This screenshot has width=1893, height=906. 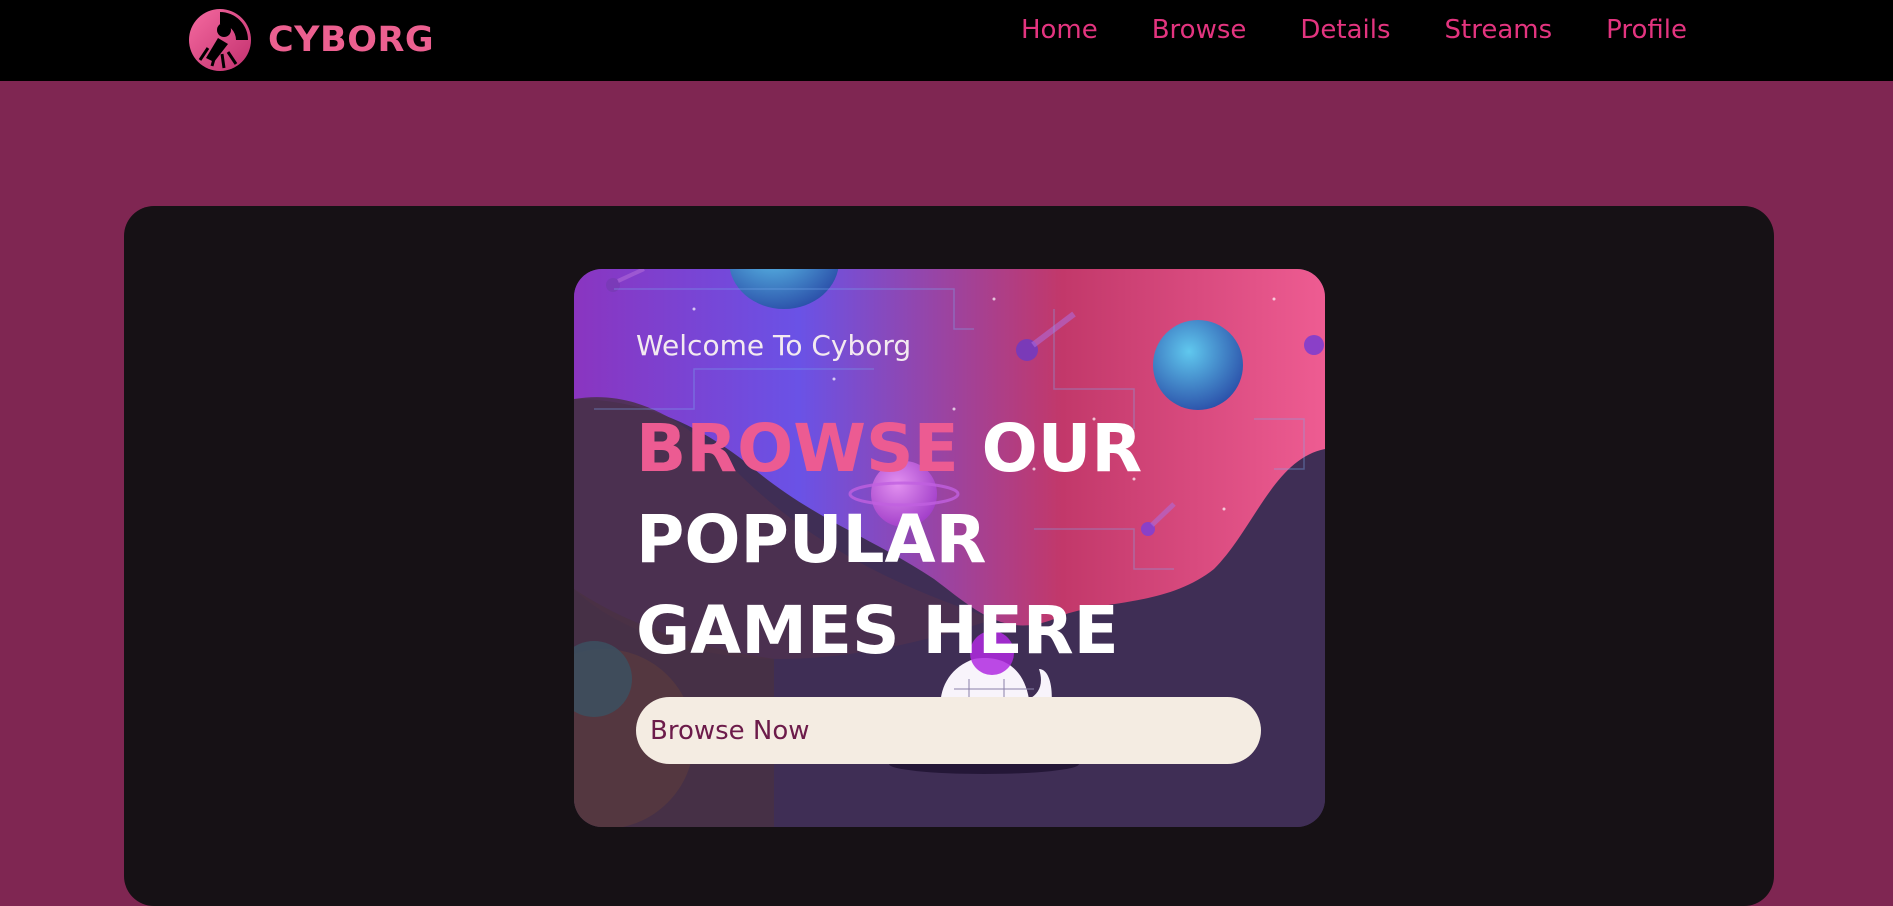 I want to click on main-nav: Home Browse Details Streams Profile, so click(x=1354, y=30).